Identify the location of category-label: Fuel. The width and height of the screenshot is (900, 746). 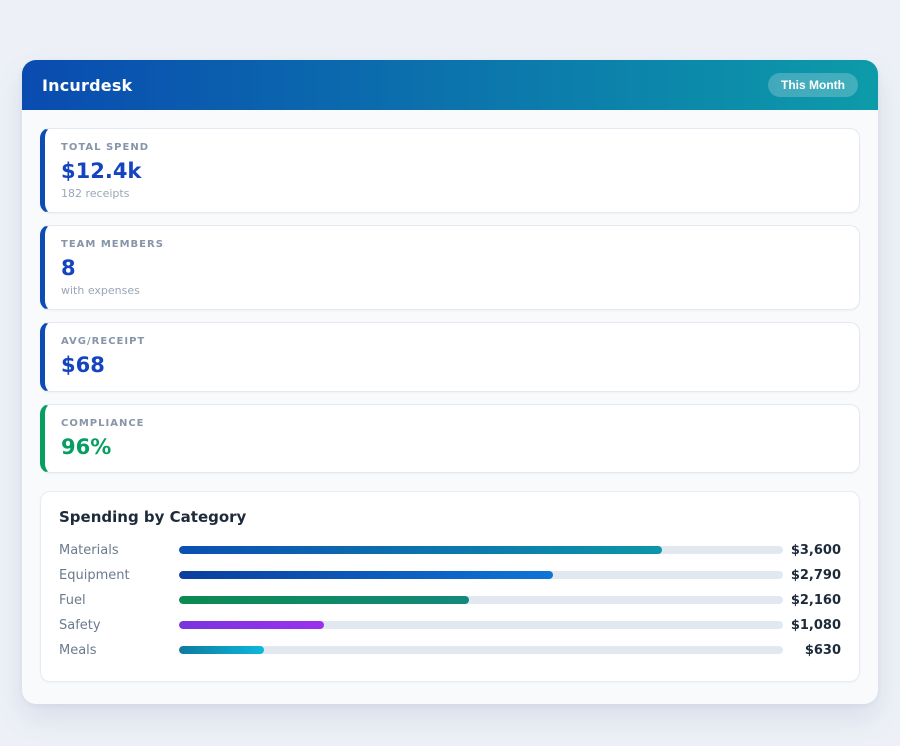
(72, 600).